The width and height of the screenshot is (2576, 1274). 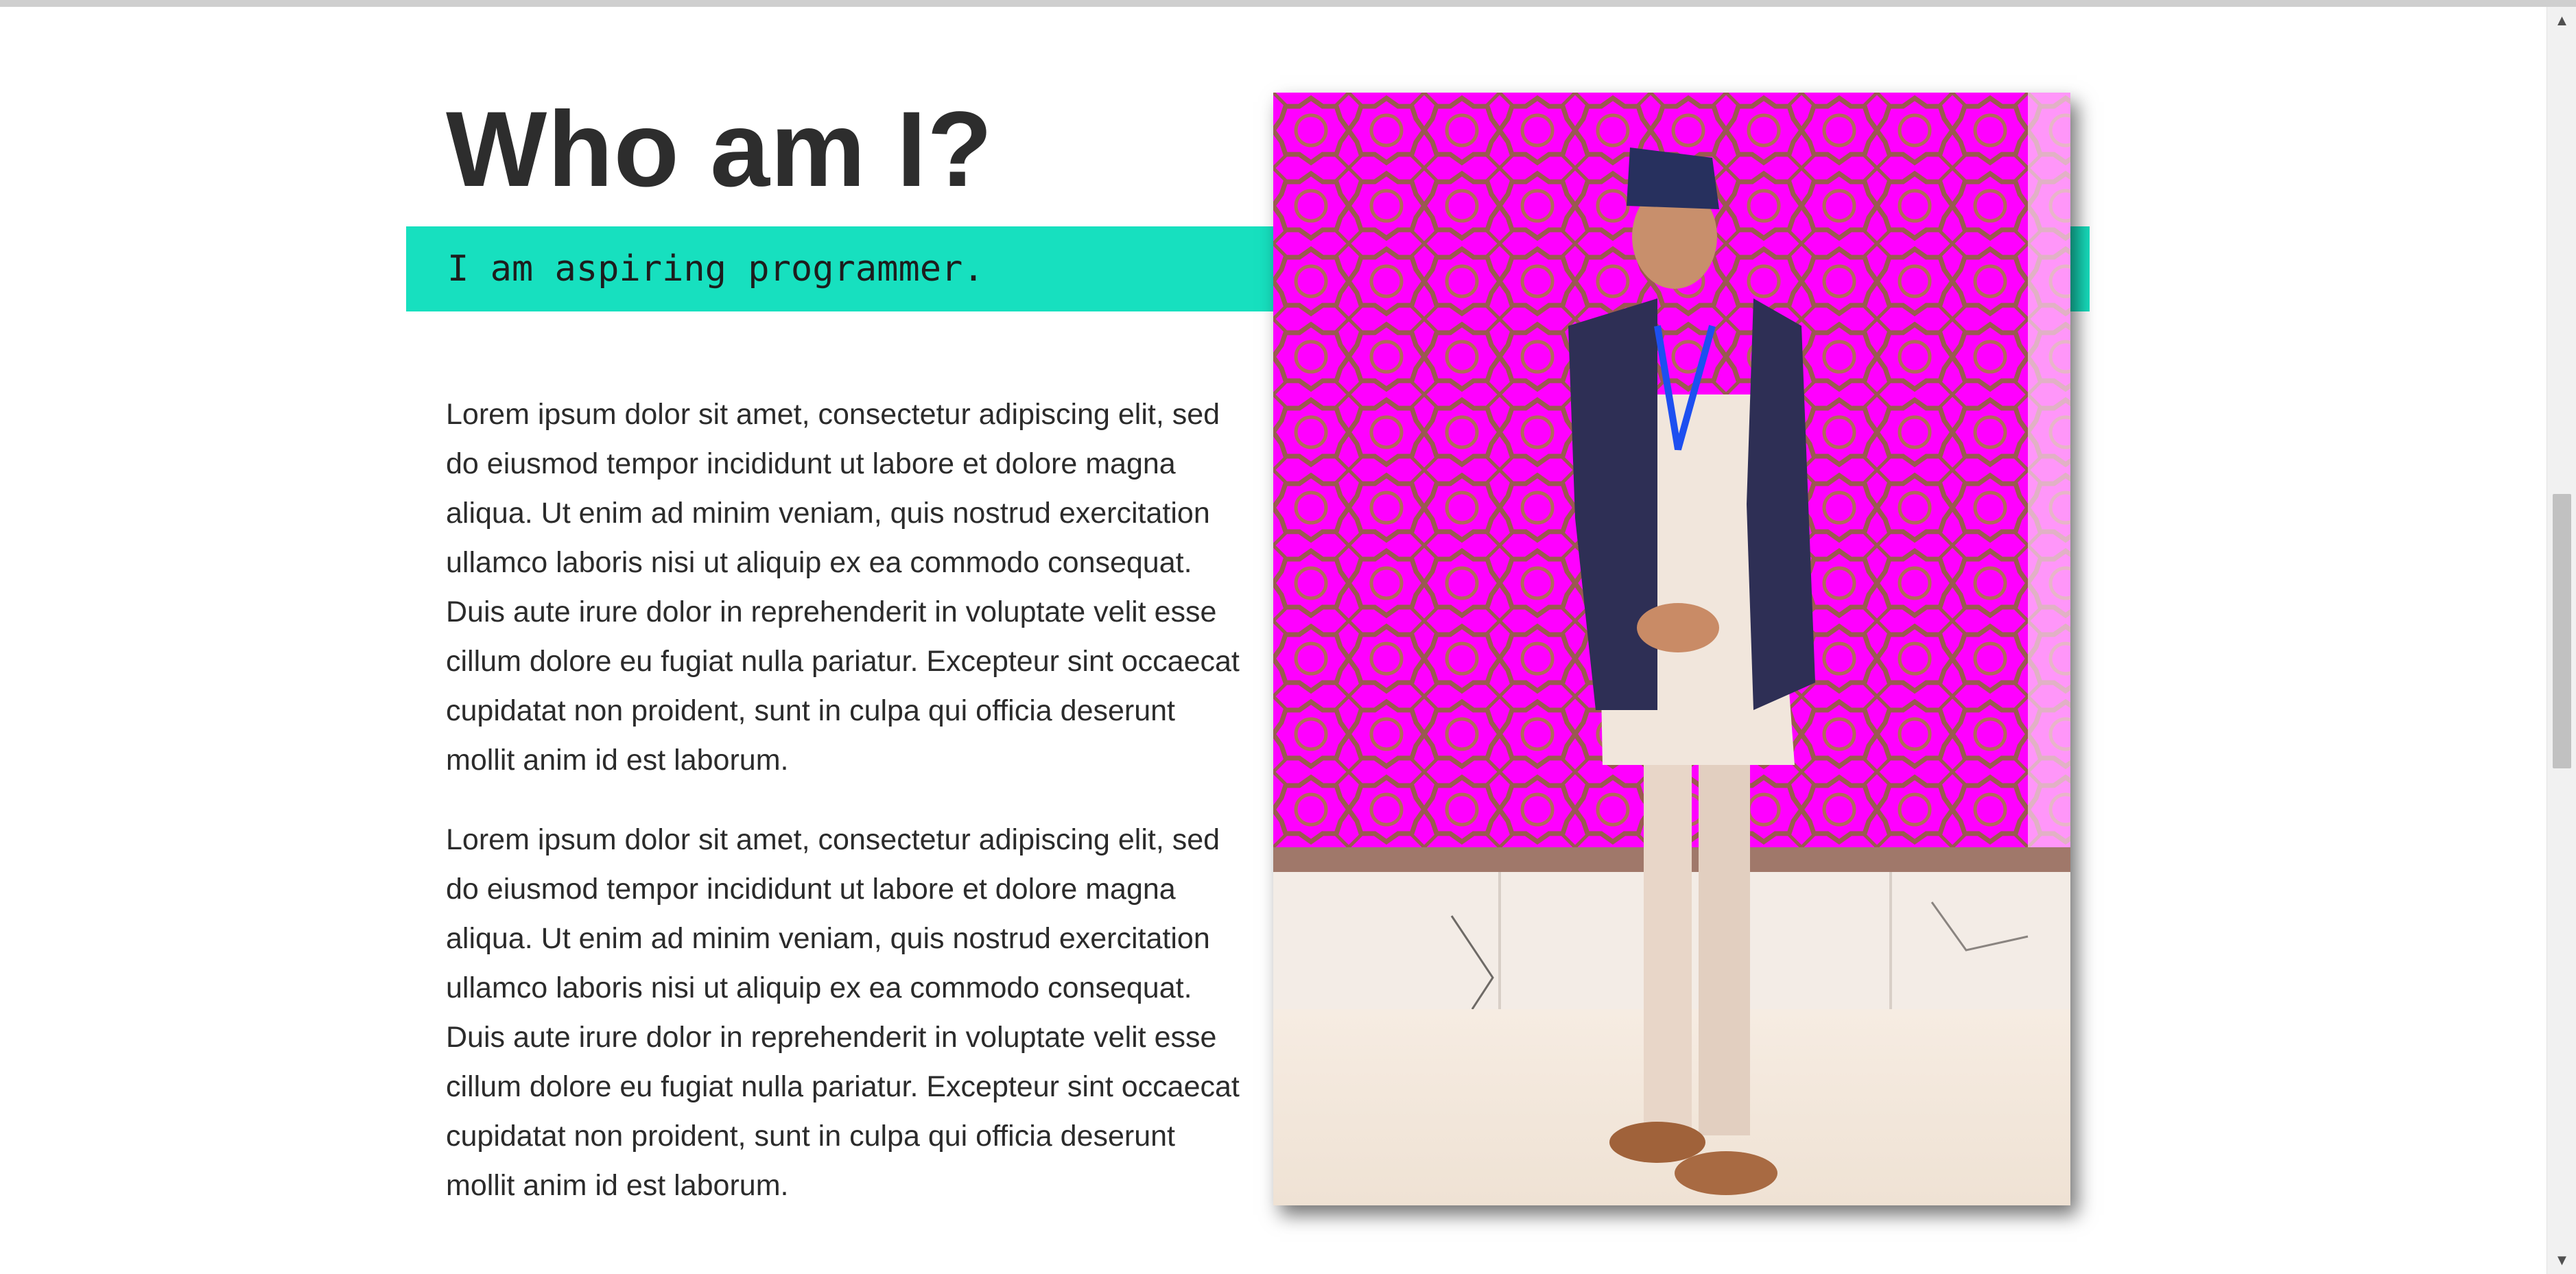 What do you see at coordinates (2561, 20) in the screenshot?
I see `scroll-up-arrow-icon: ▲` at bounding box center [2561, 20].